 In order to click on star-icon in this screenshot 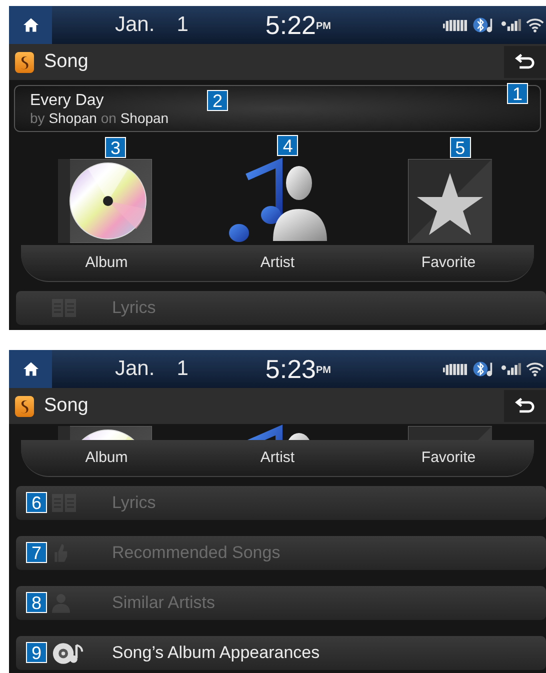, I will do `click(450, 201)`.